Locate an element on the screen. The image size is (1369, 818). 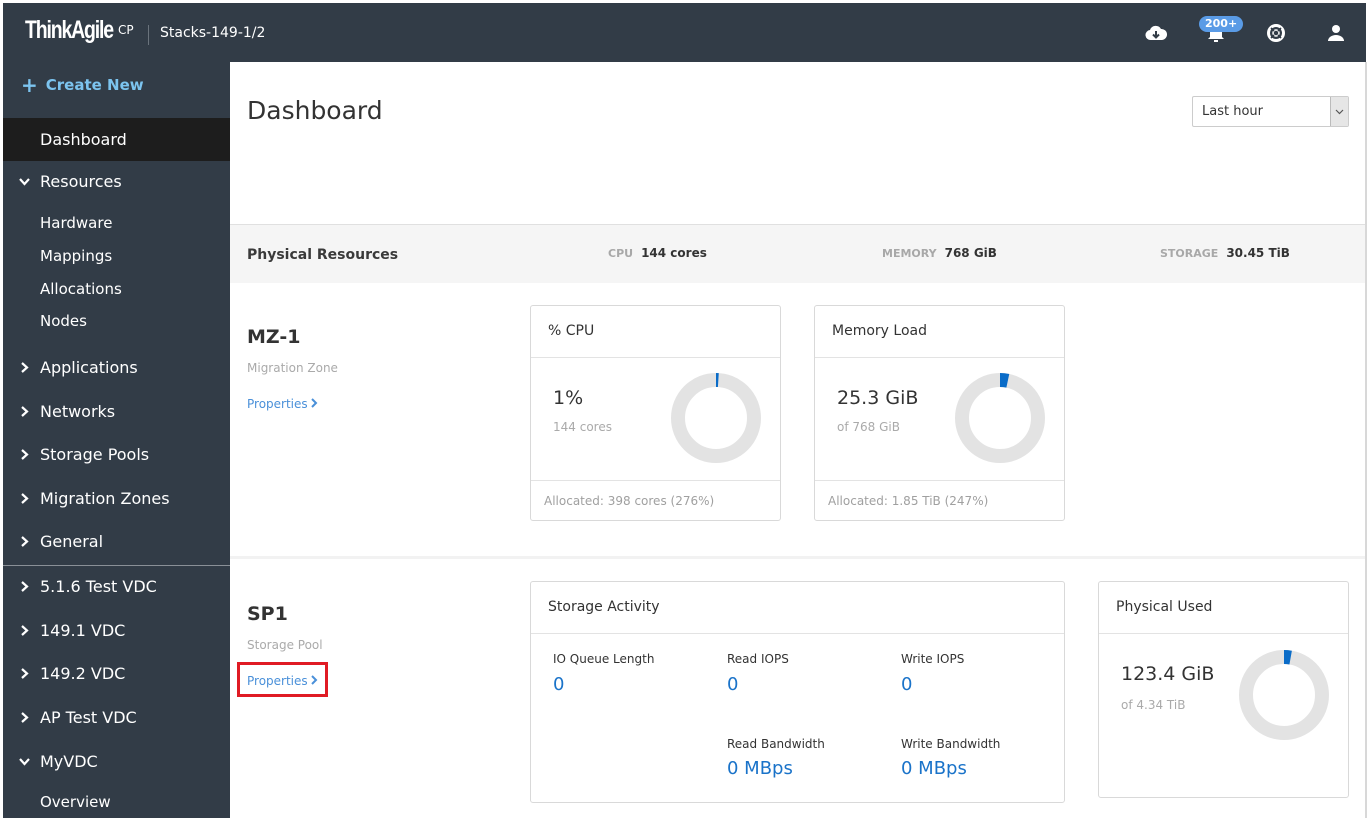
physical-resources-title: Physical Resources is located at coordinates (323, 255).